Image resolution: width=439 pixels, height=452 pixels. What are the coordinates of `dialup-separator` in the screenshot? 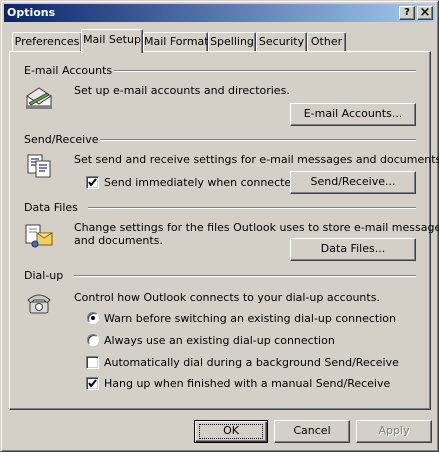 It's located at (245, 276).